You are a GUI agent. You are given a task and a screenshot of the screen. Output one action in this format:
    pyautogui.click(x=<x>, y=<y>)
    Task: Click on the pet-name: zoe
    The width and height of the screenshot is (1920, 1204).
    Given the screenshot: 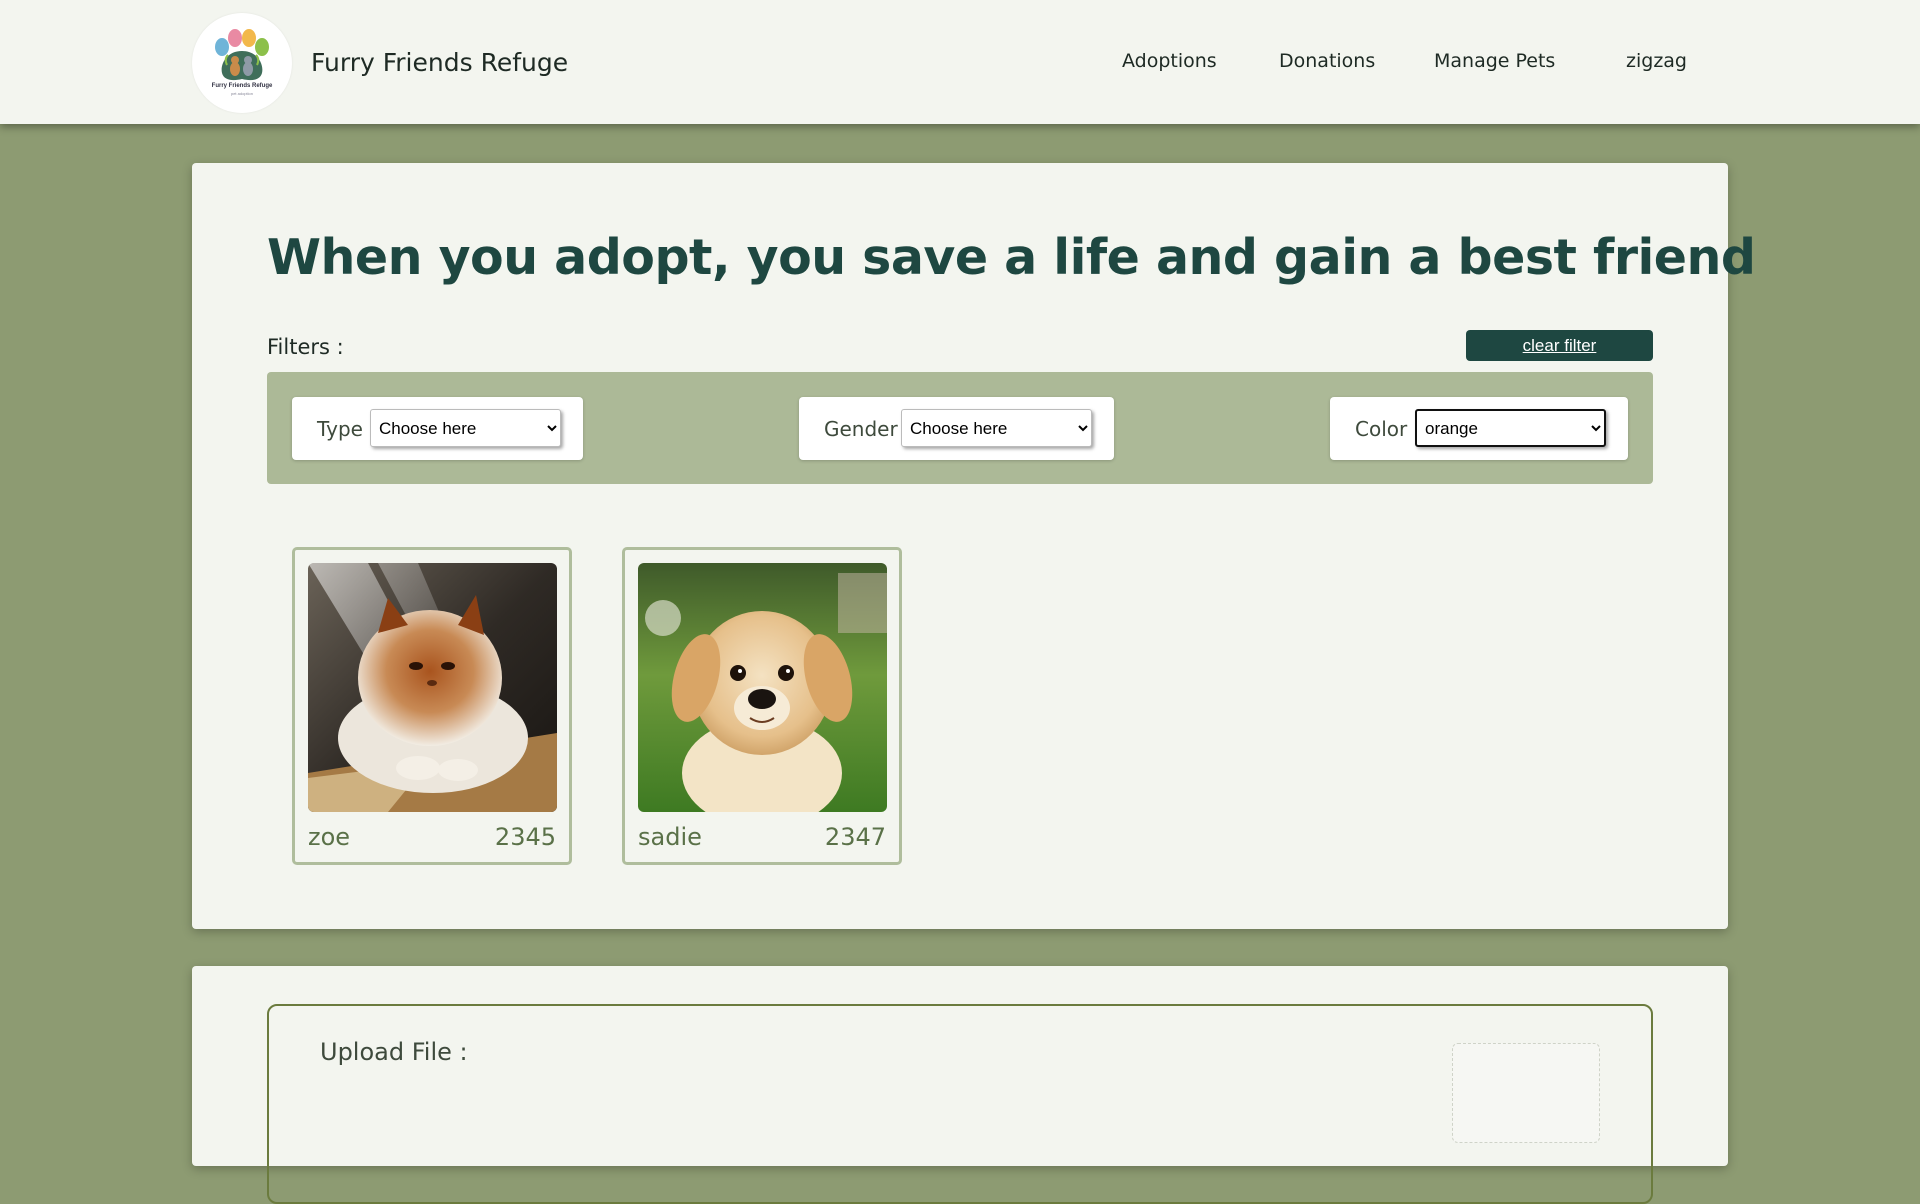 What is the action you would take?
    pyautogui.click(x=329, y=837)
    